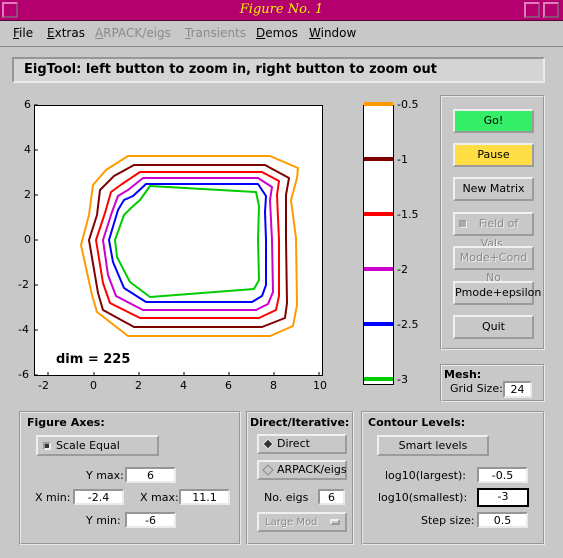 The image size is (563, 558). I want to click on scale-equal-label: Scale Equal, so click(88, 445).